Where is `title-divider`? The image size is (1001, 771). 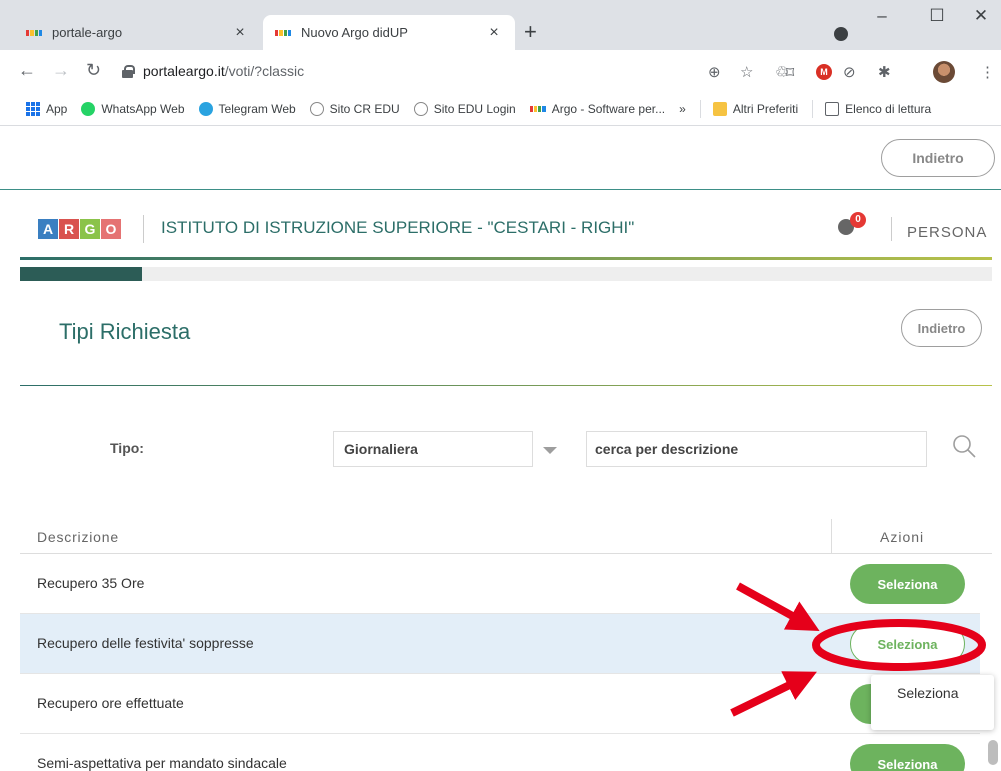 title-divider is located at coordinates (506, 385).